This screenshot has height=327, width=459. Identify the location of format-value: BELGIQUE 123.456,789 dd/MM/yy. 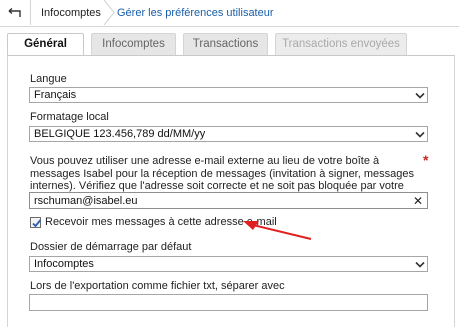
(120, 134).